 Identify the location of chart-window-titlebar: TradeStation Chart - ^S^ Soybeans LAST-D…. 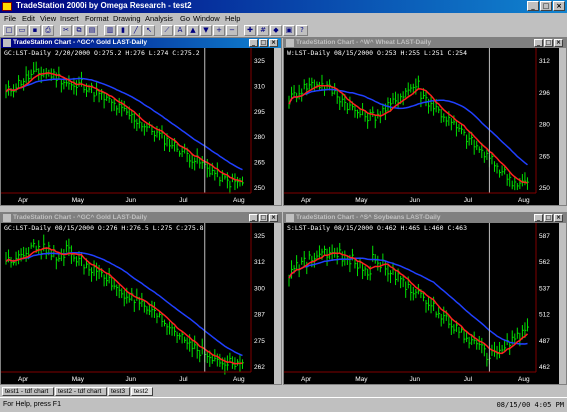
(425, 218).